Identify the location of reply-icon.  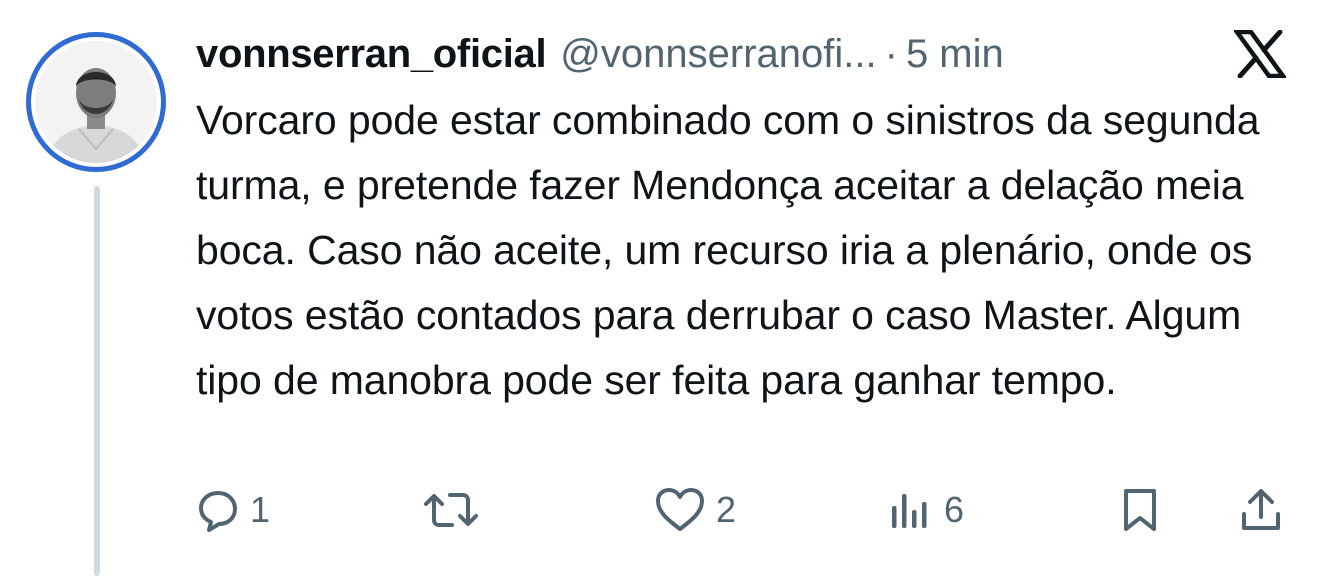
(218, 510).